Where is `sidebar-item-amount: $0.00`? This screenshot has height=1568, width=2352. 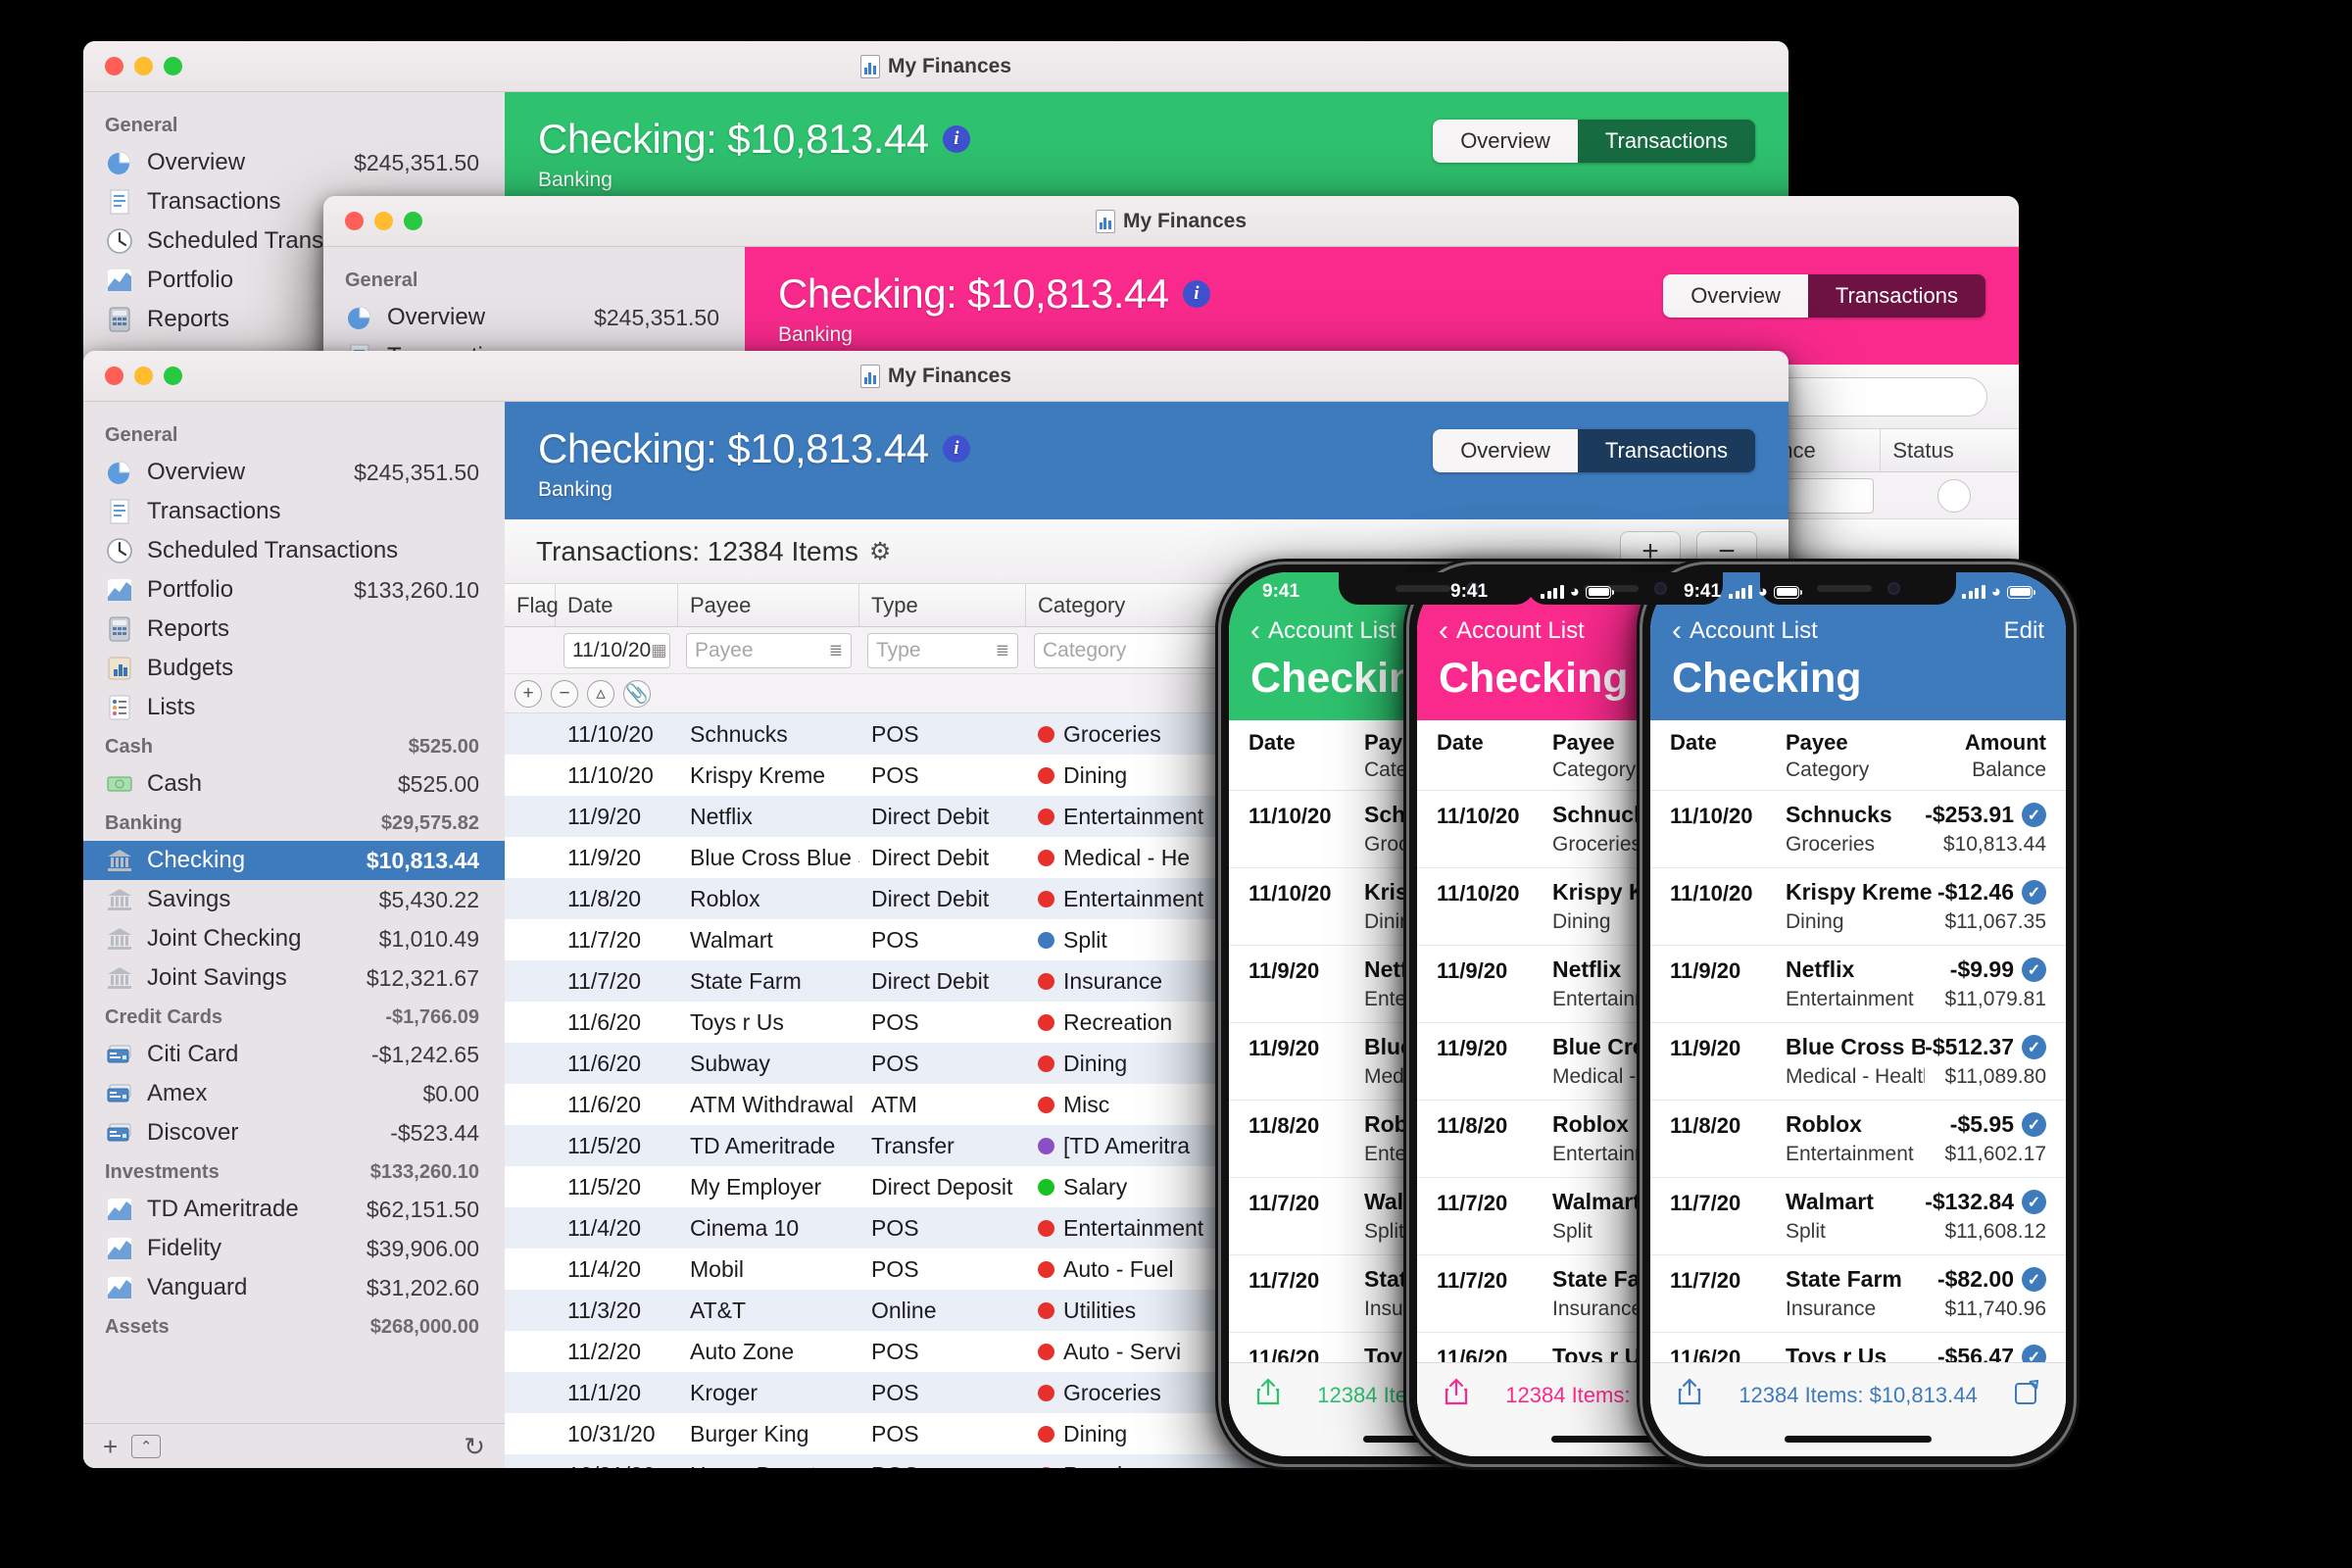
sidebar-item-amount: $0.00 is located at coordinates (450, 1093).